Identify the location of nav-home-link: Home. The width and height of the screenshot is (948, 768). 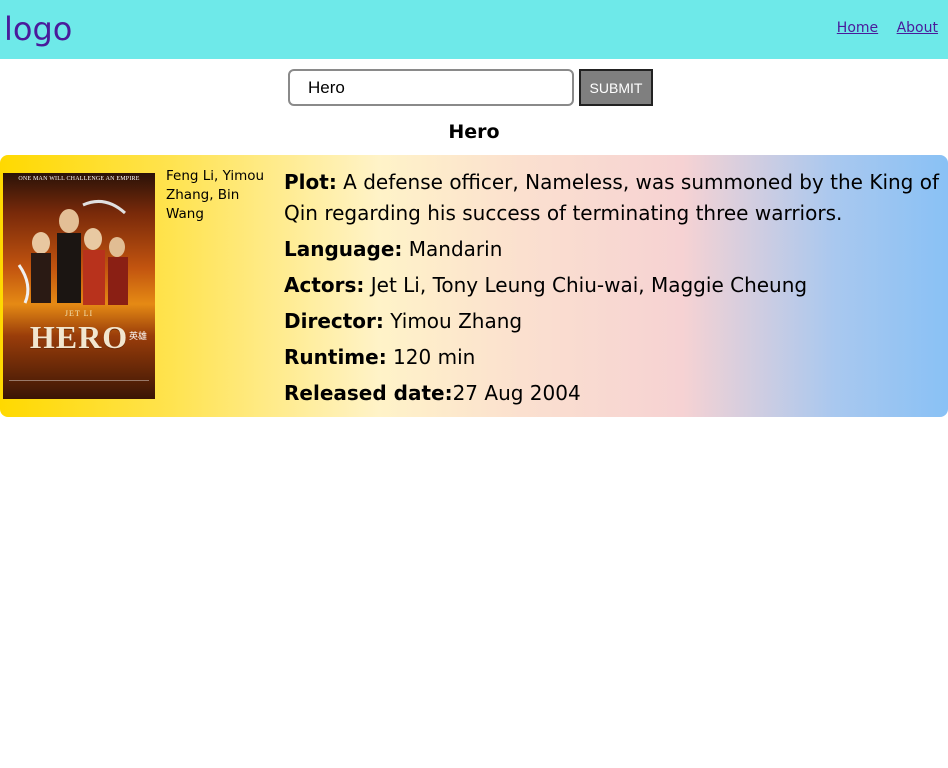
(857, 28).